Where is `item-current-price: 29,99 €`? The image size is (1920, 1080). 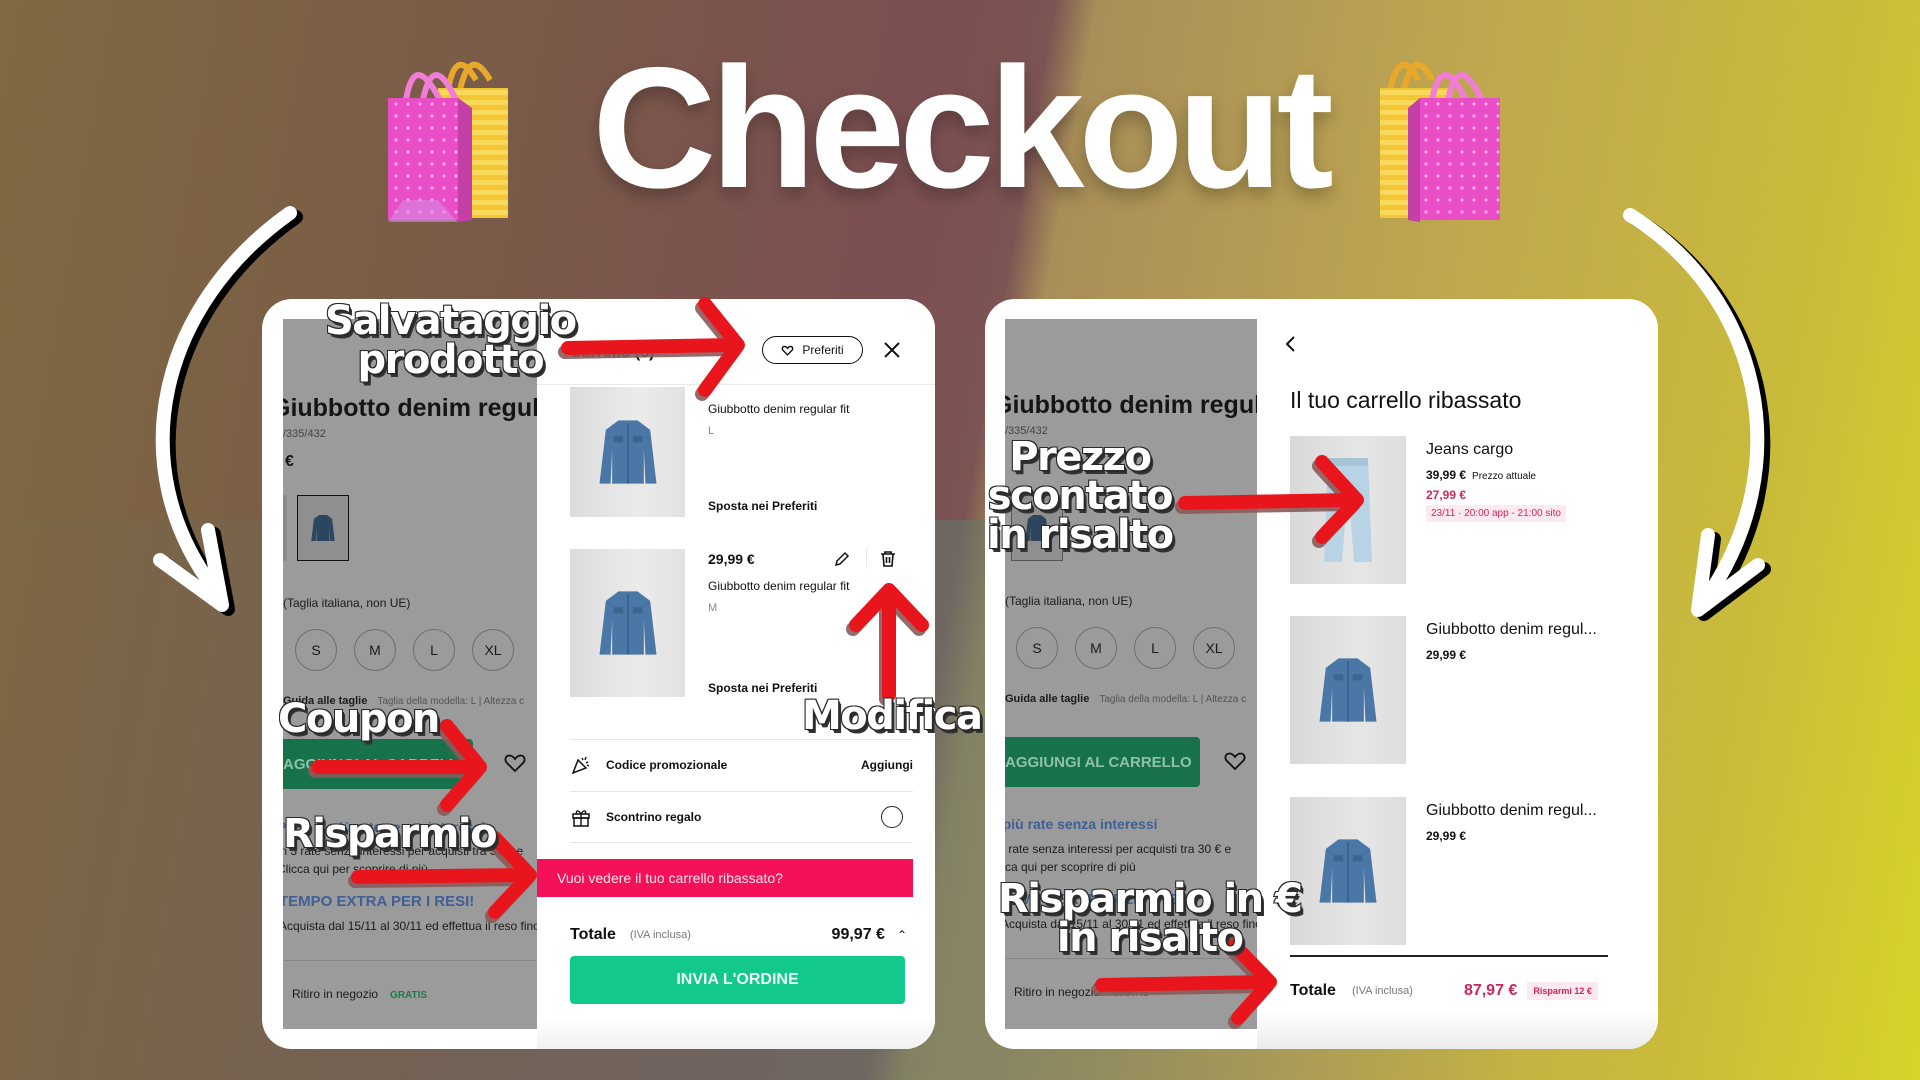
item-current-price: 29,99 € is located at coordinates (1446, 655).